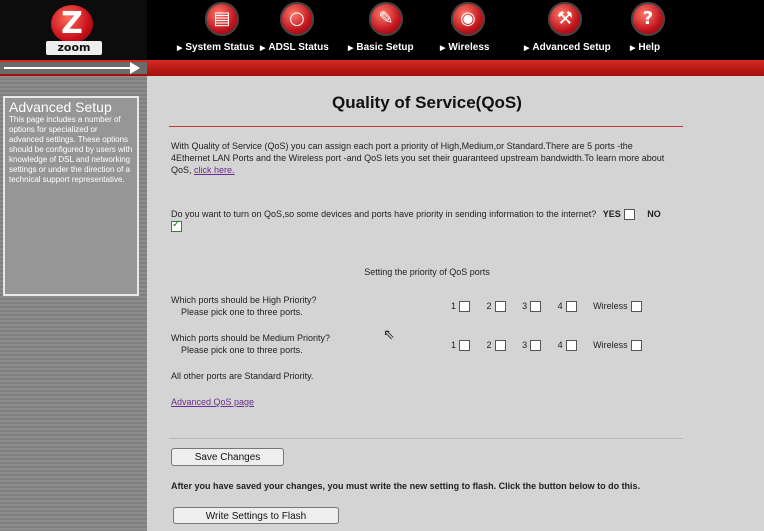  I want to click on antenna-icon: ◉, so click(468, 19).